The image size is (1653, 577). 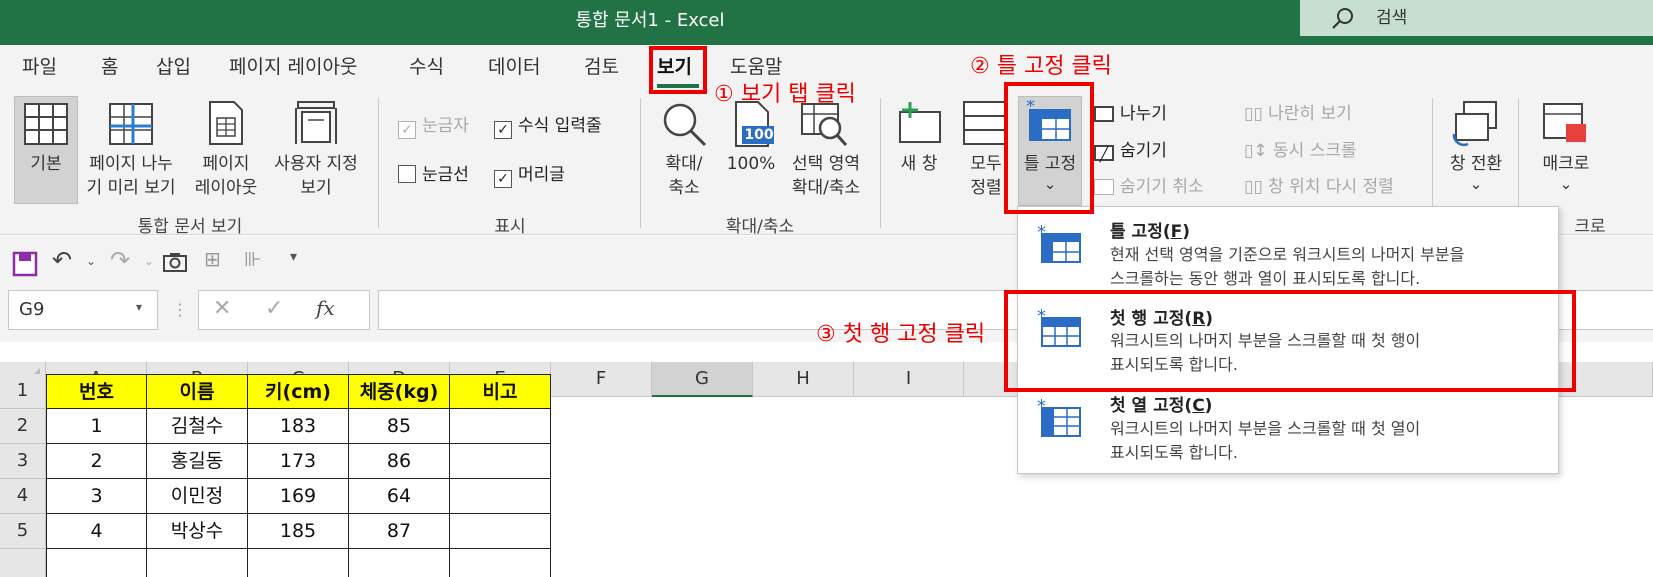 What do you see at coordinates (1161, 406) in the screenshot?
I see `menu-item-title: 첫 열 고정(C)` at bounding box center [1161, 406].